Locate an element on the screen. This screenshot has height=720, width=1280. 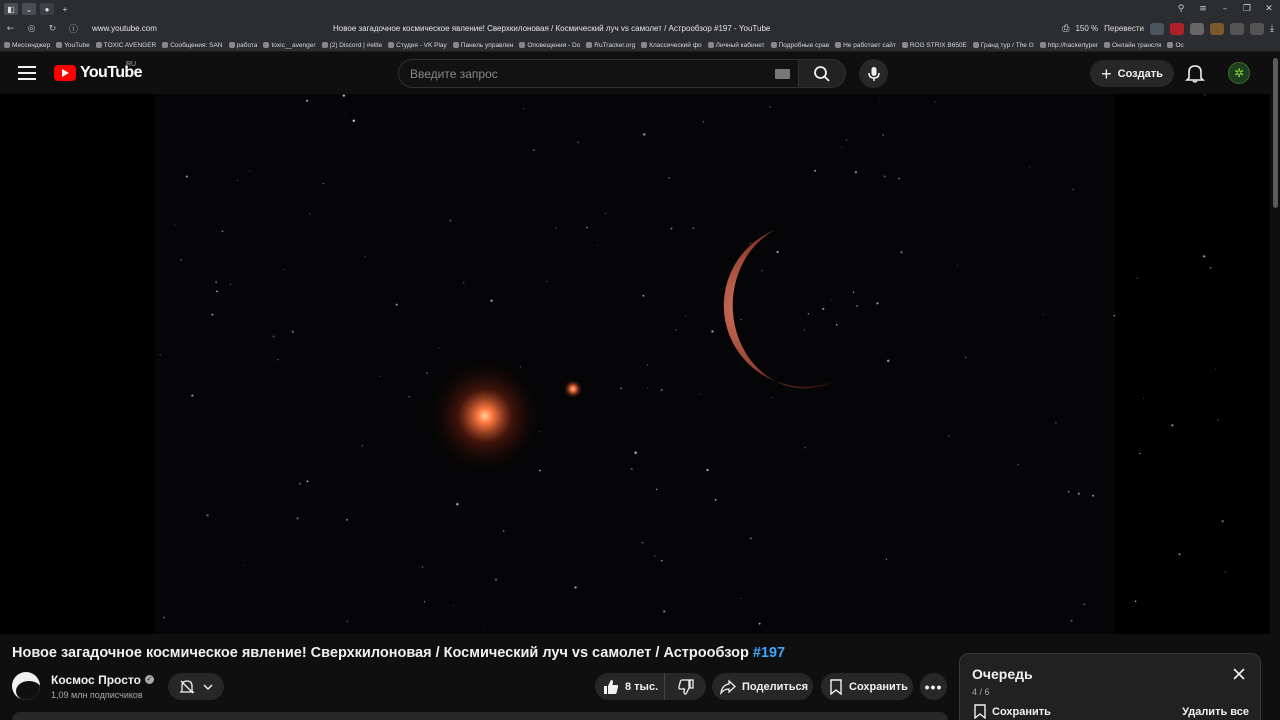
bookmark-item: Панель управлен is located at coordinates (482, 45).